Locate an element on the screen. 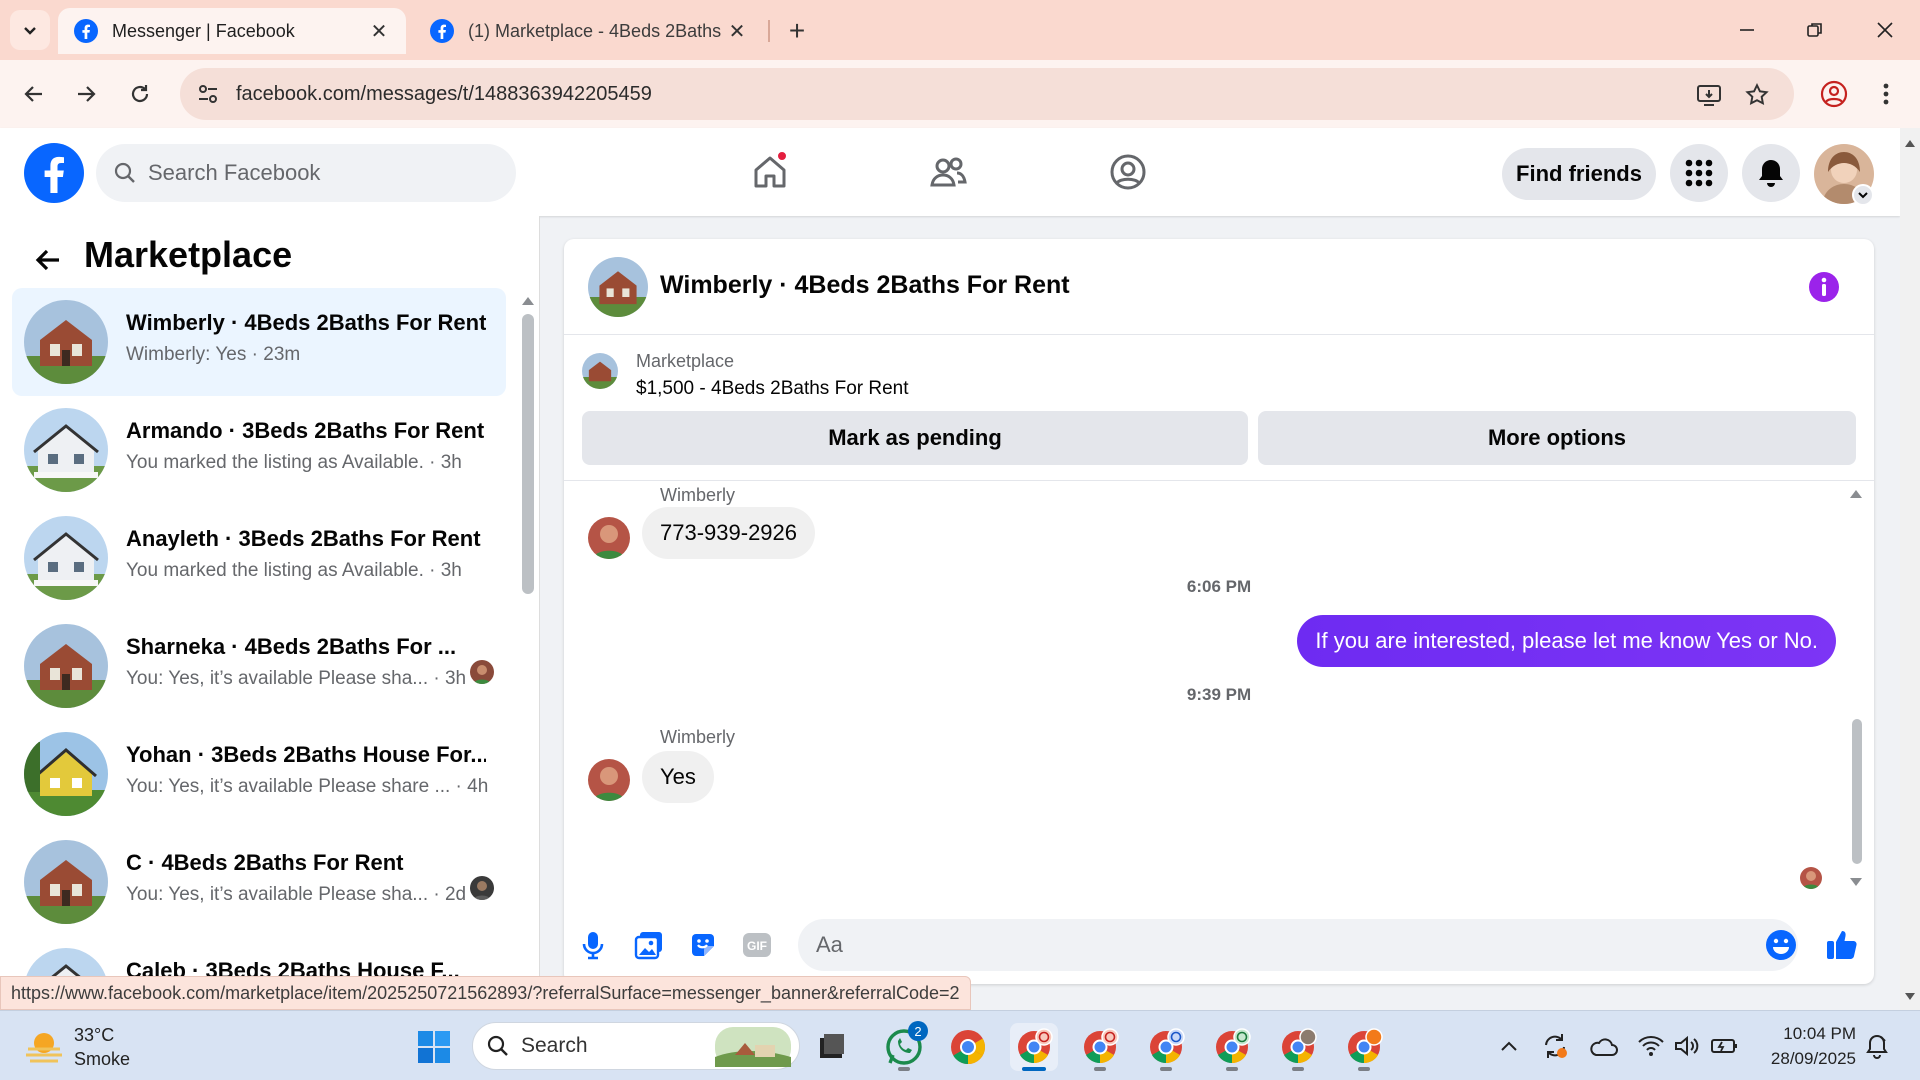  page-scrollbar is located at coordinates (1910, 569).